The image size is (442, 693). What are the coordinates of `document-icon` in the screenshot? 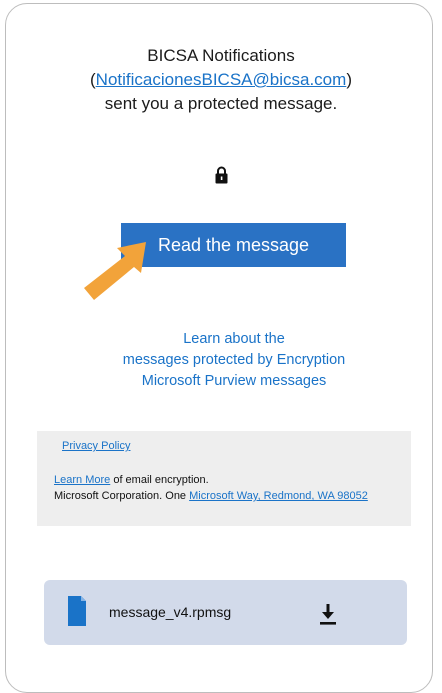 It's located at (77, 611).